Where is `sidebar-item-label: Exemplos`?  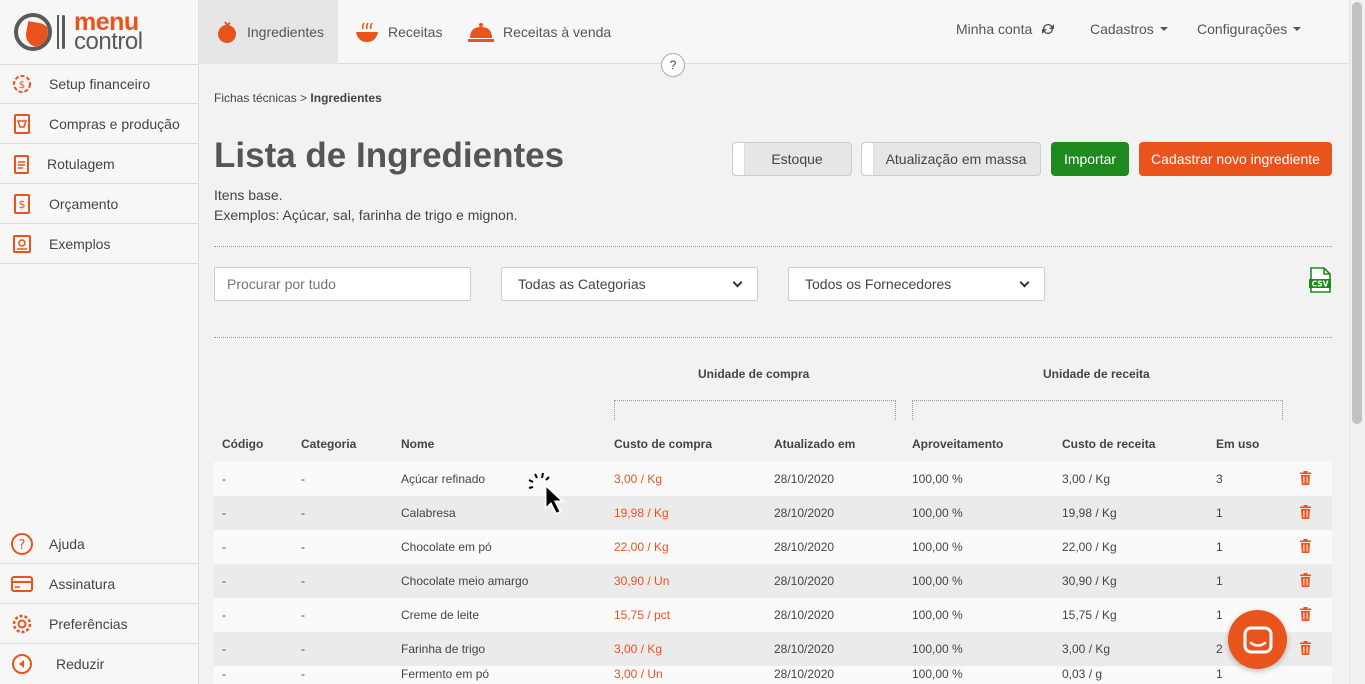
sidebar-item-label: Exemplos is located at coordinates (80, 243).